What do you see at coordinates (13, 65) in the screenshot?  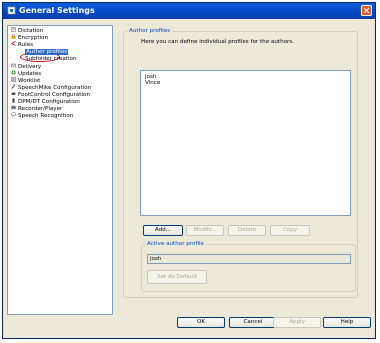 I see `delivery-icon` at bounding box center [13, 65].